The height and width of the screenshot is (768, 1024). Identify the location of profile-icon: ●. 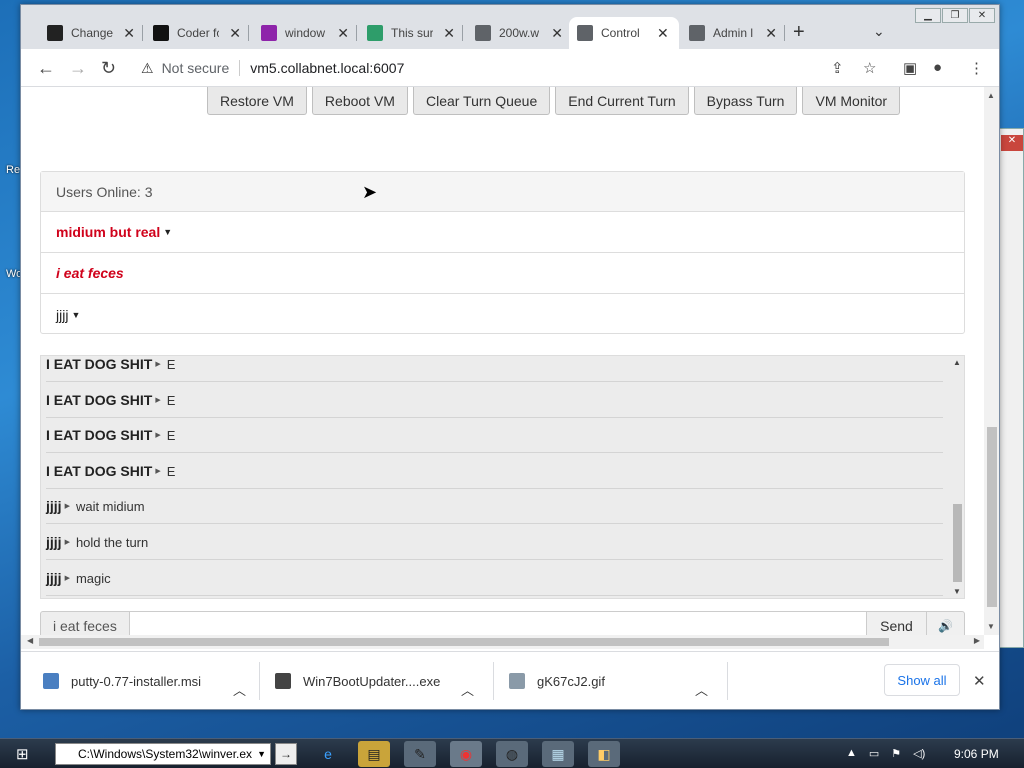
(937, 67).